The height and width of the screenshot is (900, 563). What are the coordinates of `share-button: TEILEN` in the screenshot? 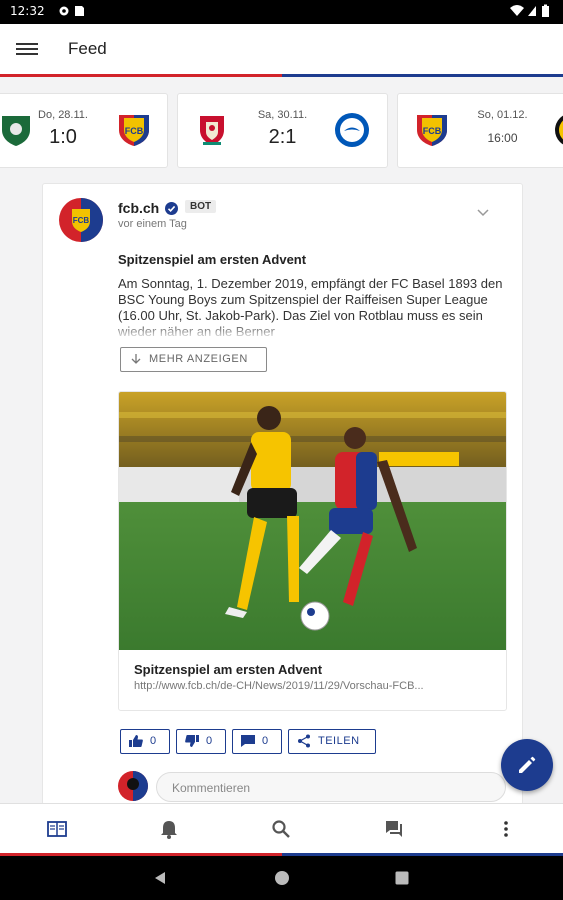 It's located at (332, 741).